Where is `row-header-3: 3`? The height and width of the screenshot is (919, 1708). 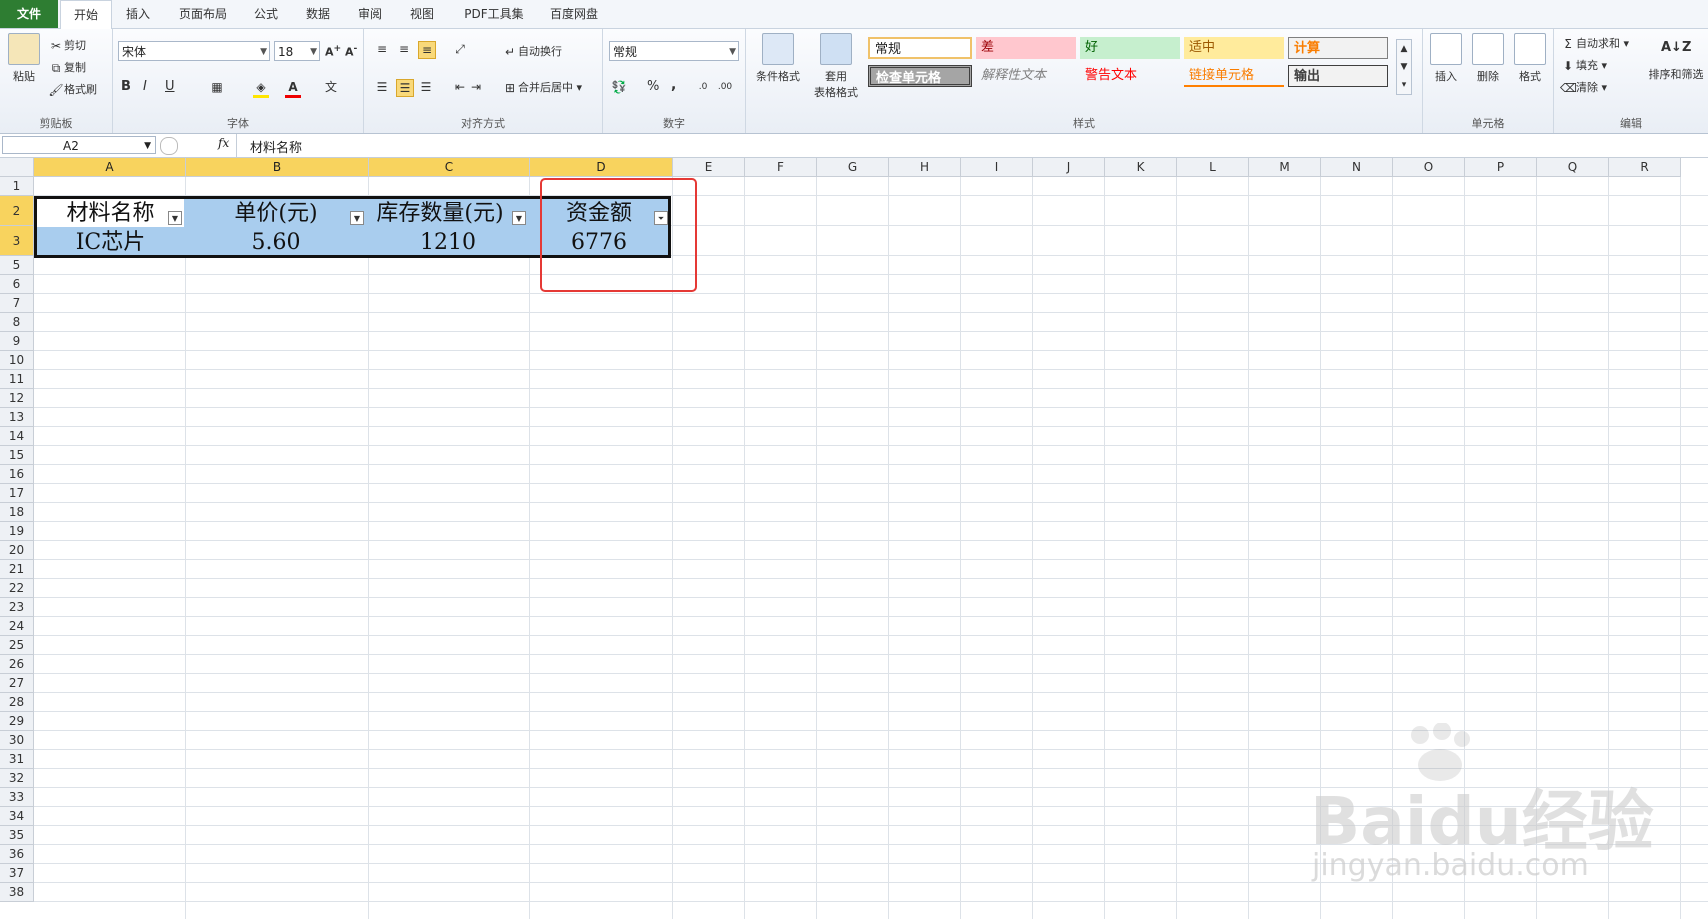
row-header-3: 3 is located at coordinates (17, 241).